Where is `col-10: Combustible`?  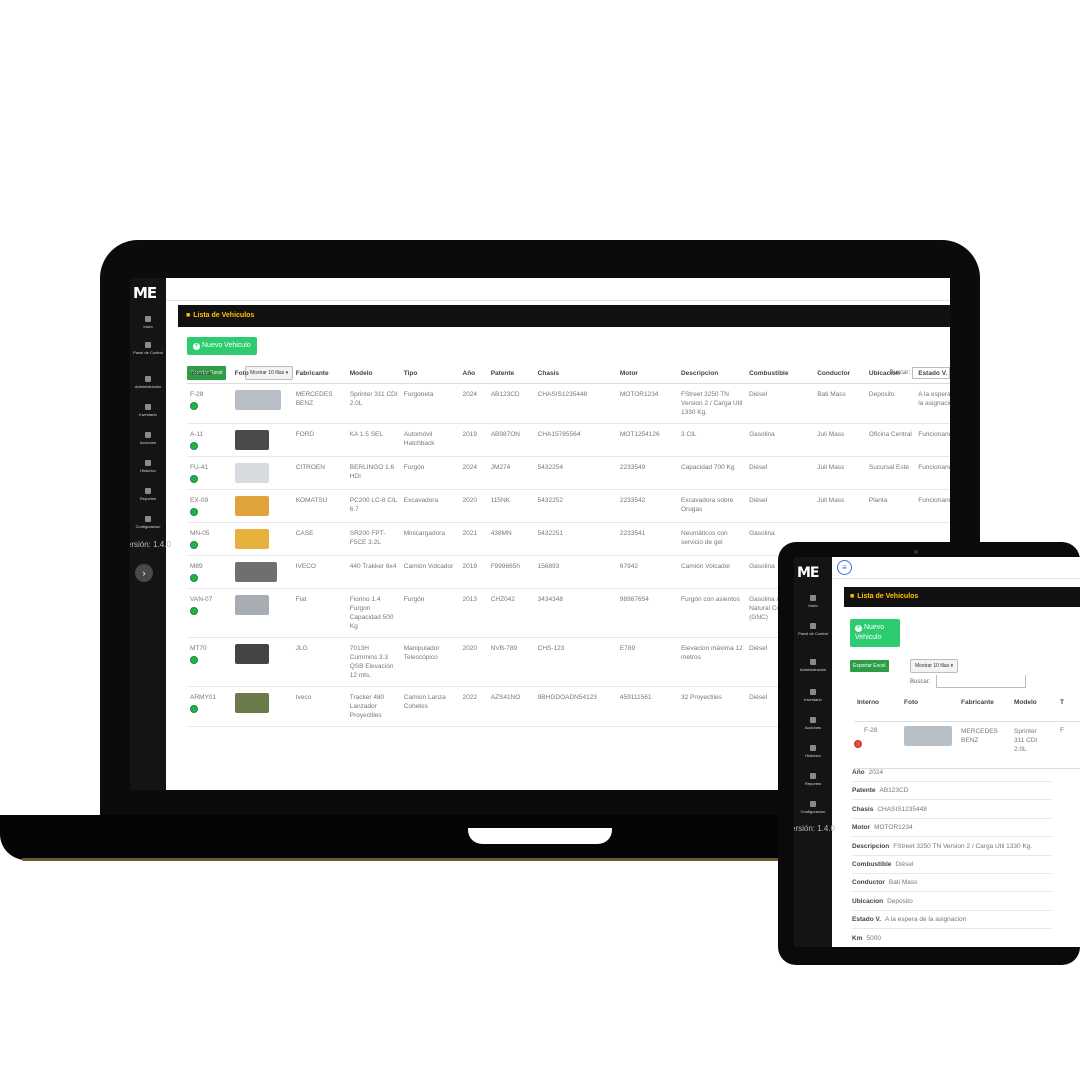
col-10: Combustible is located at coordinates (780, 374).